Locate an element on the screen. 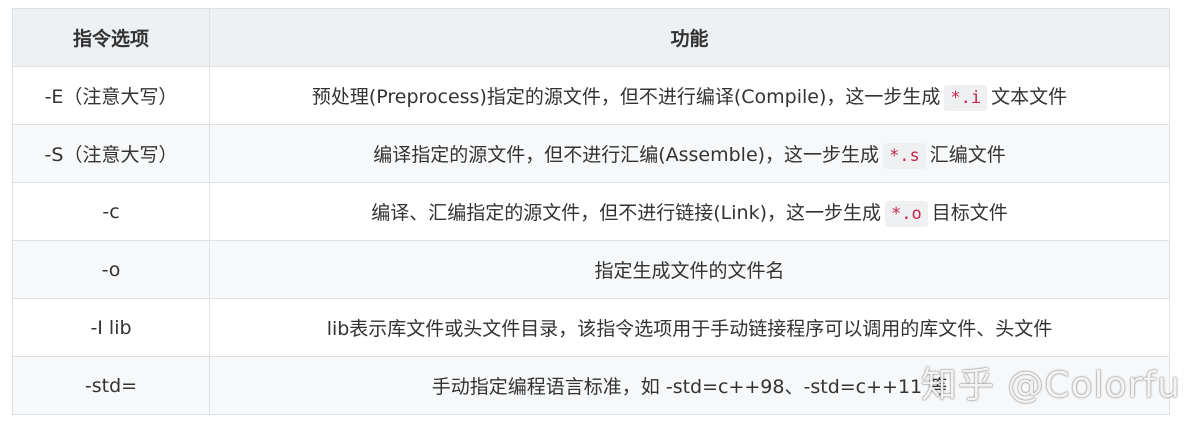 Image resolution: width=1183 pixels, height=428 pixels. function-text-suffix: 目标文件 is located at coordinates (969, 213).